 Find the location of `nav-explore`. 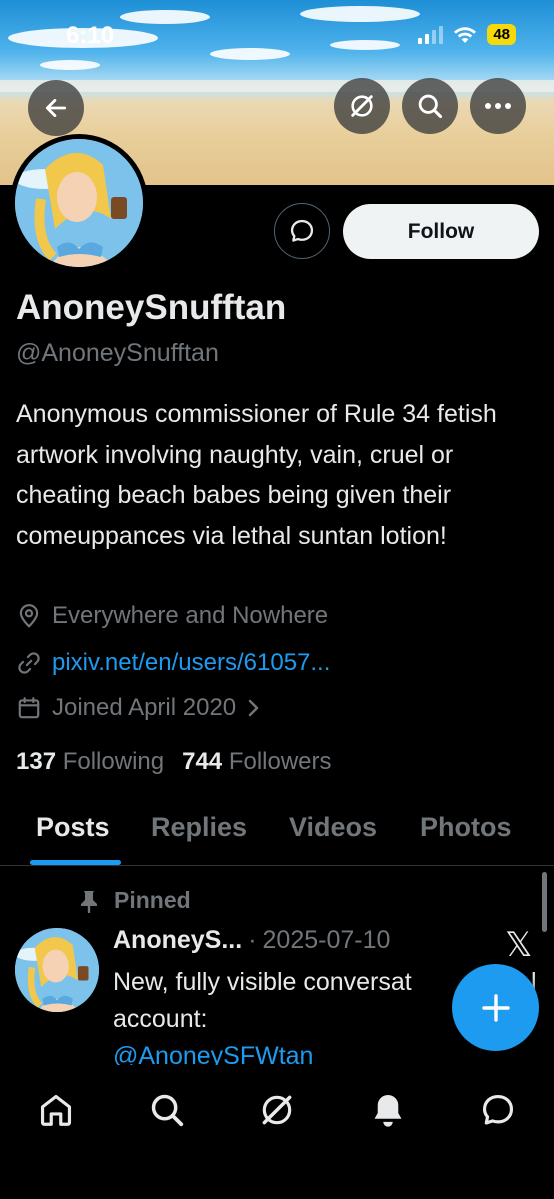

nav-explore is located at coordinates (167, 1110).